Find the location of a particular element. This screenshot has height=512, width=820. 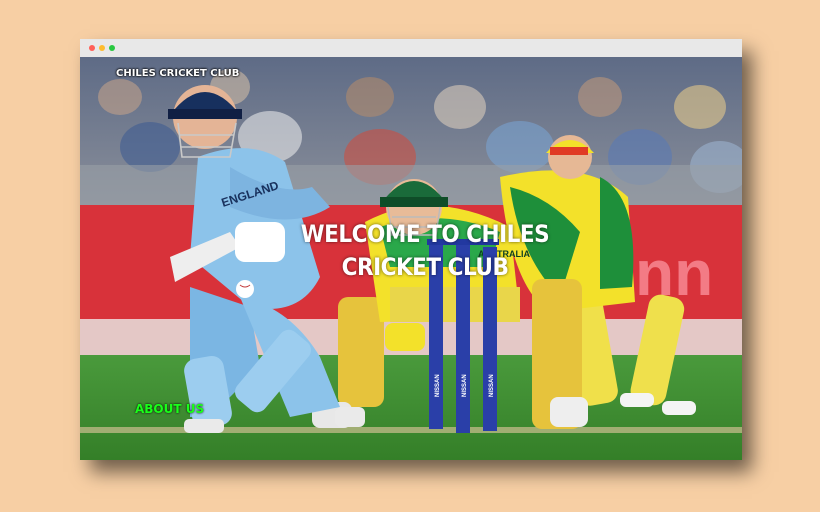

nav-link-about-us: ABOUT US is located at coordinates (169, 409).